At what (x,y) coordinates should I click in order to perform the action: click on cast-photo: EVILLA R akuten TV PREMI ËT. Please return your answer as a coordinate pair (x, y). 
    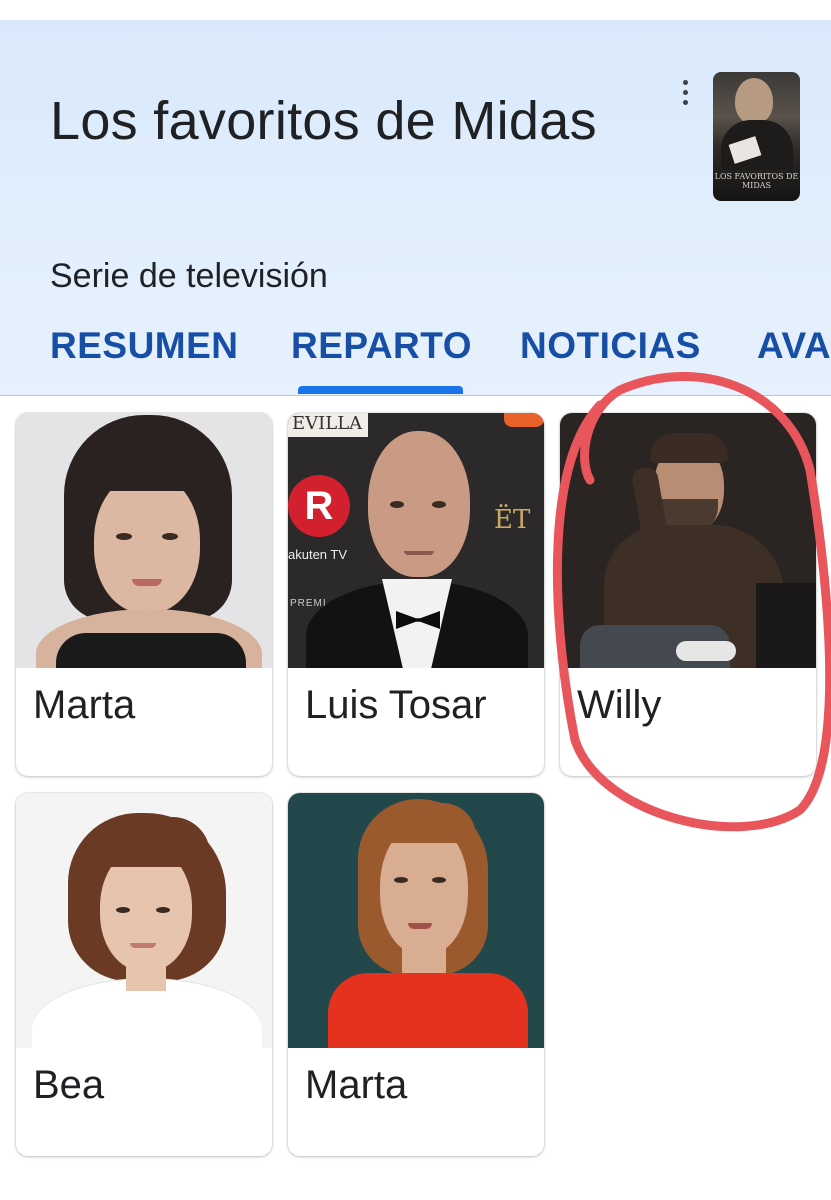
    Looking at the image, I should click on (416, 540).